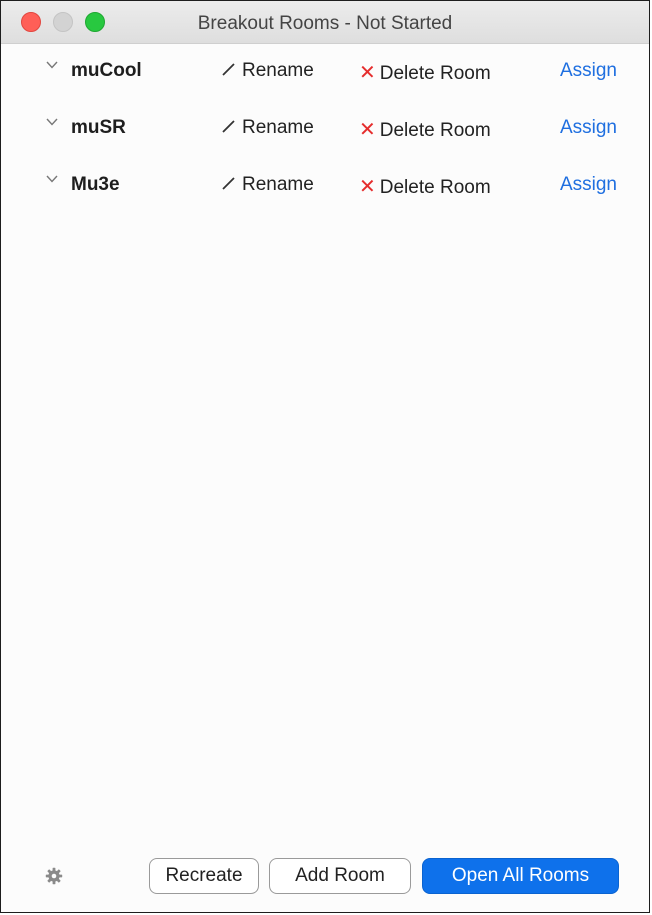 This screenshot has height=915, width=652. Describe the element at coordinates (106, 70) in the screenshot. I see `room-name: muCool` at that location.